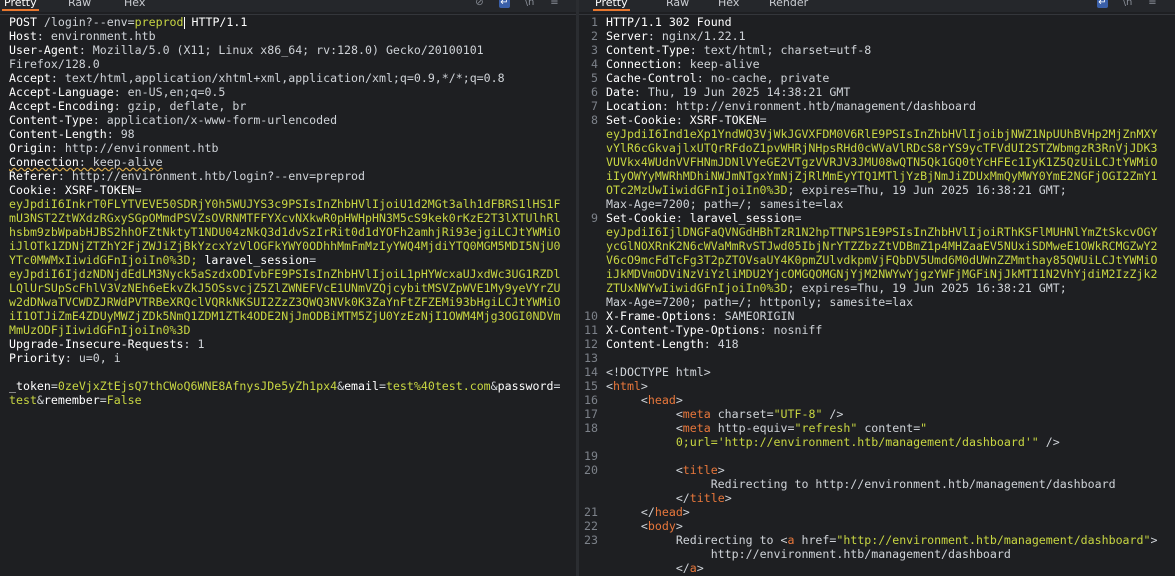  What do you see at coordinates (788, 4) in the screenshot?
I see `tab-render: Render` at bounding box center [788, 4].